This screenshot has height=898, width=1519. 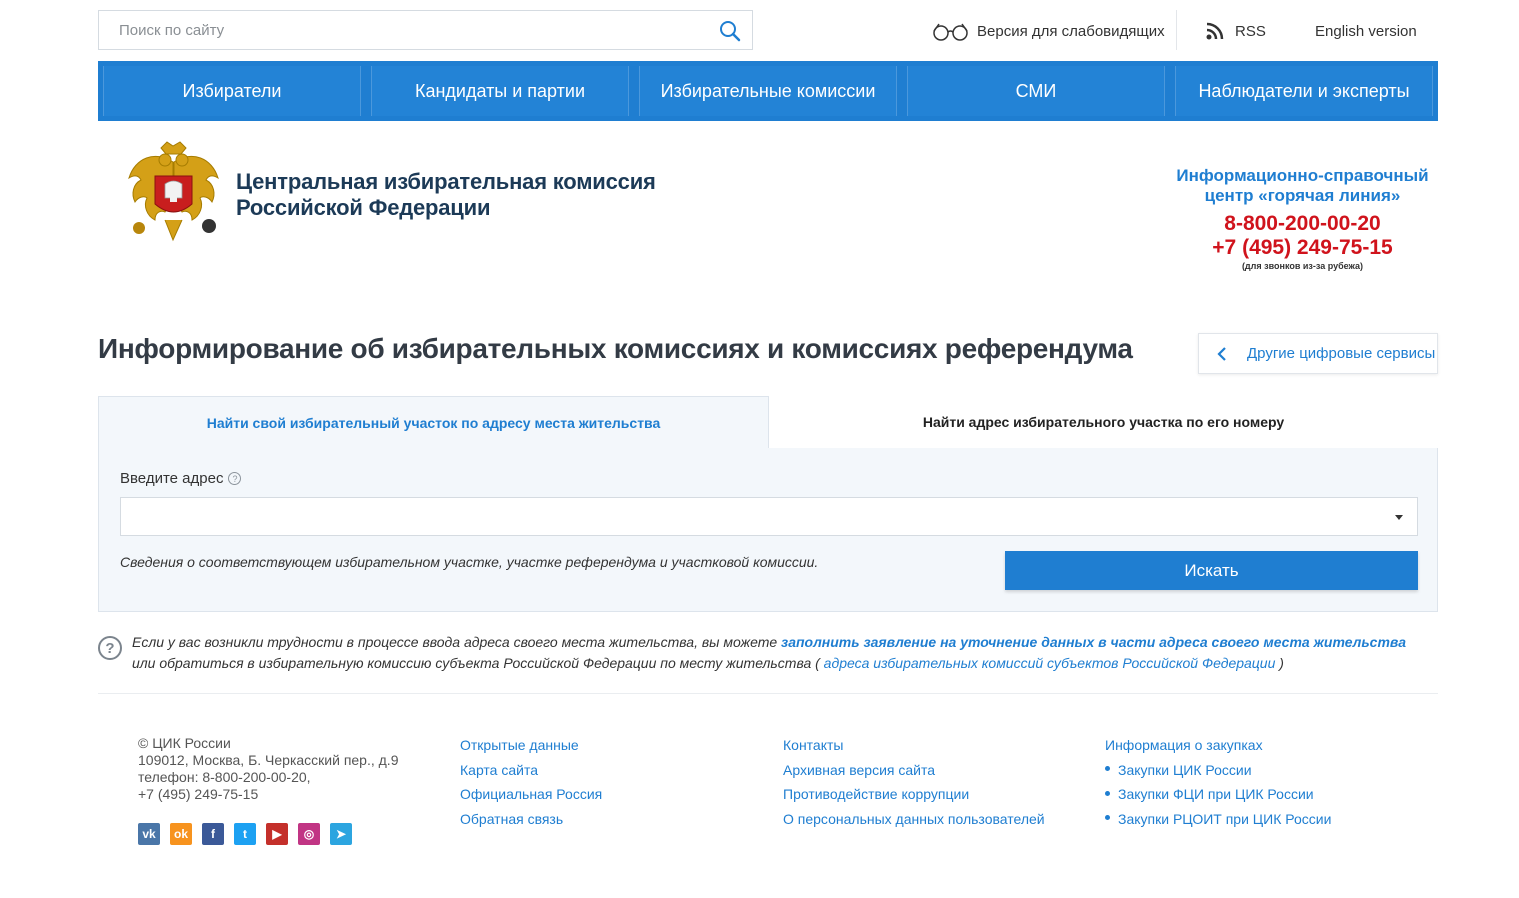 I want to click on hotline-phone-2: +7 (495) 249-75-15, so click(x=1302, y=248).